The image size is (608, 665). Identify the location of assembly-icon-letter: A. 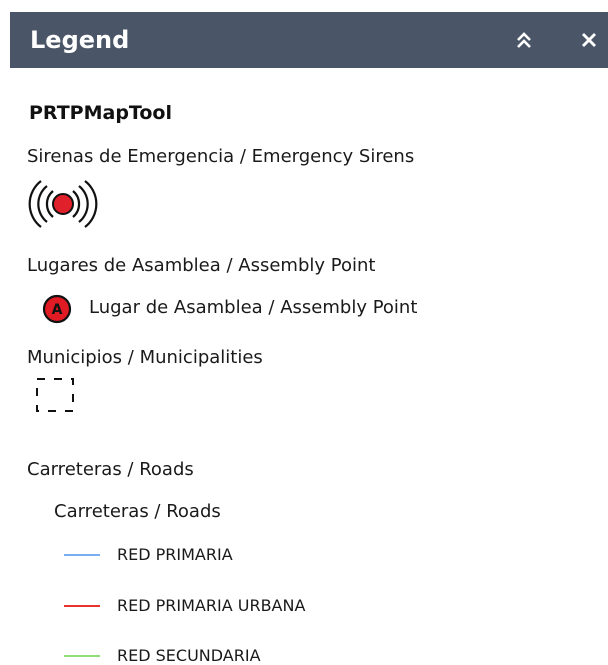
(57, 310).